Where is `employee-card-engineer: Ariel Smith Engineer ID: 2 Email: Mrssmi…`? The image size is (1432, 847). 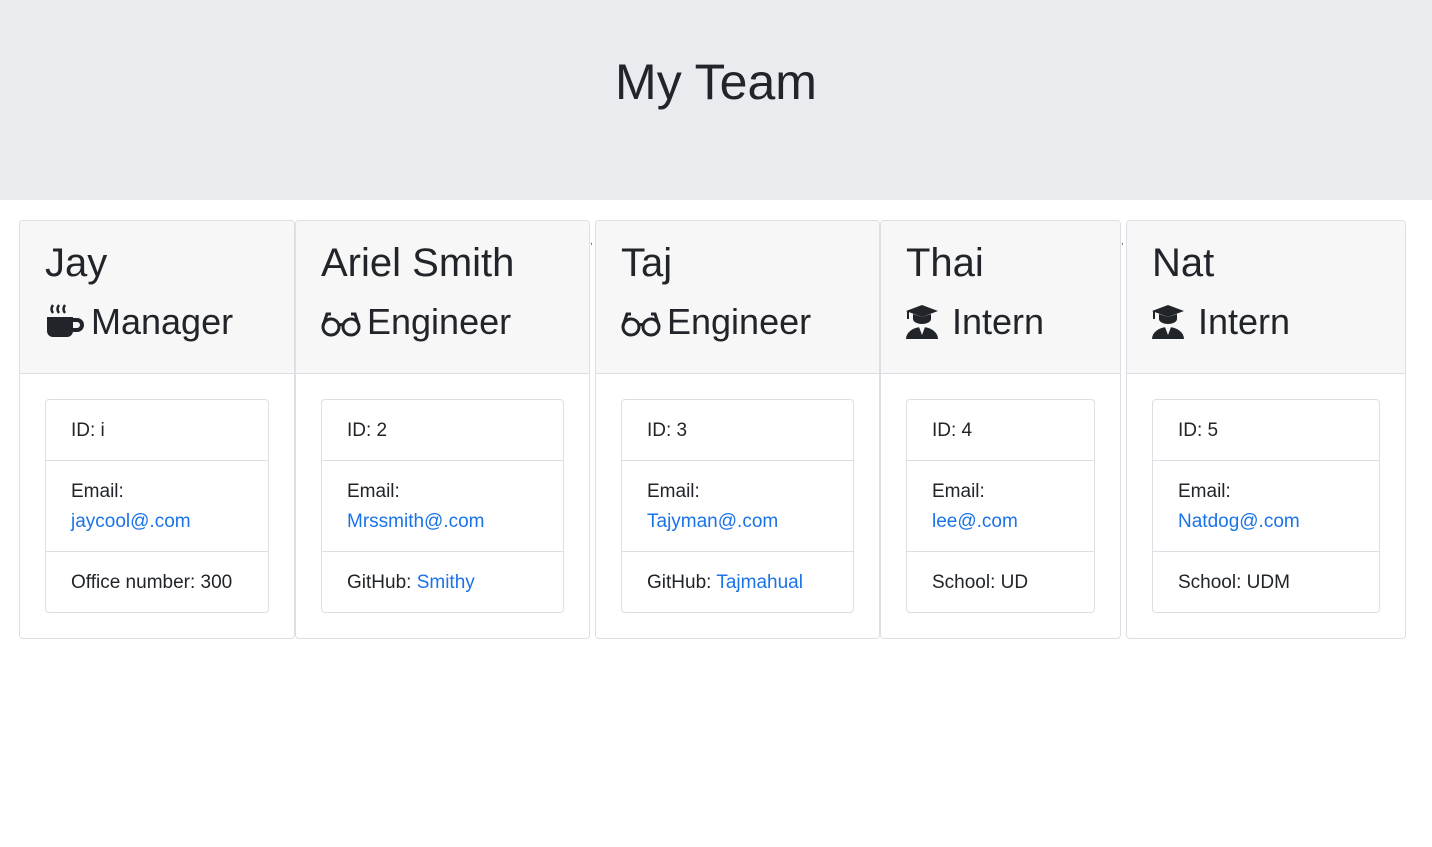 employee-card-engineer: Ariel Smith Engineer ID: 2 Email: Mrssmi… is located at coordinates (442, 429).